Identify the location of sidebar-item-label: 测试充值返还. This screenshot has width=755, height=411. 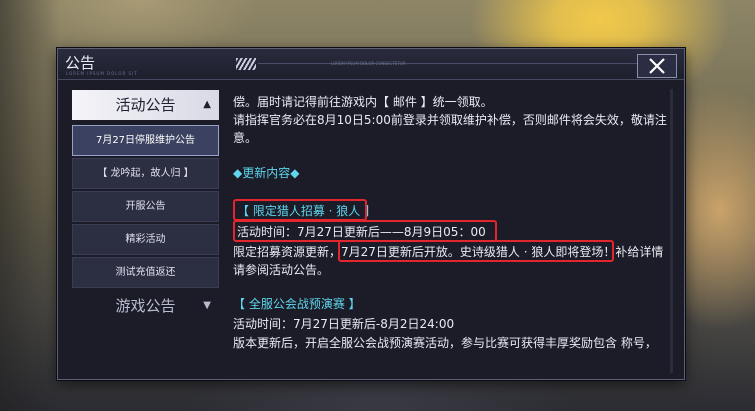
(145, 272).